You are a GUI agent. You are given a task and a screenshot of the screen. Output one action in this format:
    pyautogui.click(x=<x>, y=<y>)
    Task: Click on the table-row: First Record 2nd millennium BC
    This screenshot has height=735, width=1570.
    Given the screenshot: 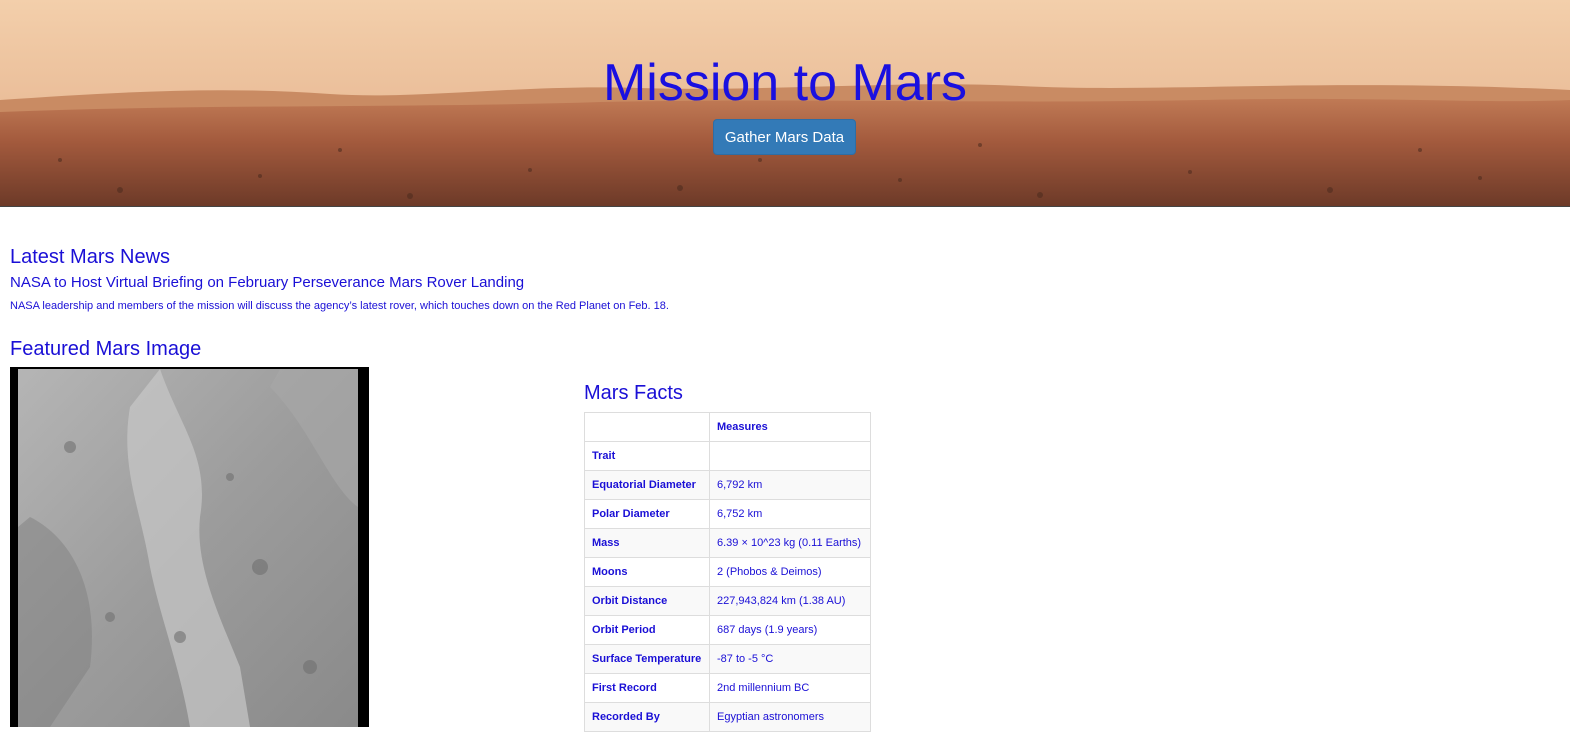 What is the action you would take?
    pyautogui.click(x=727, y=688)
    